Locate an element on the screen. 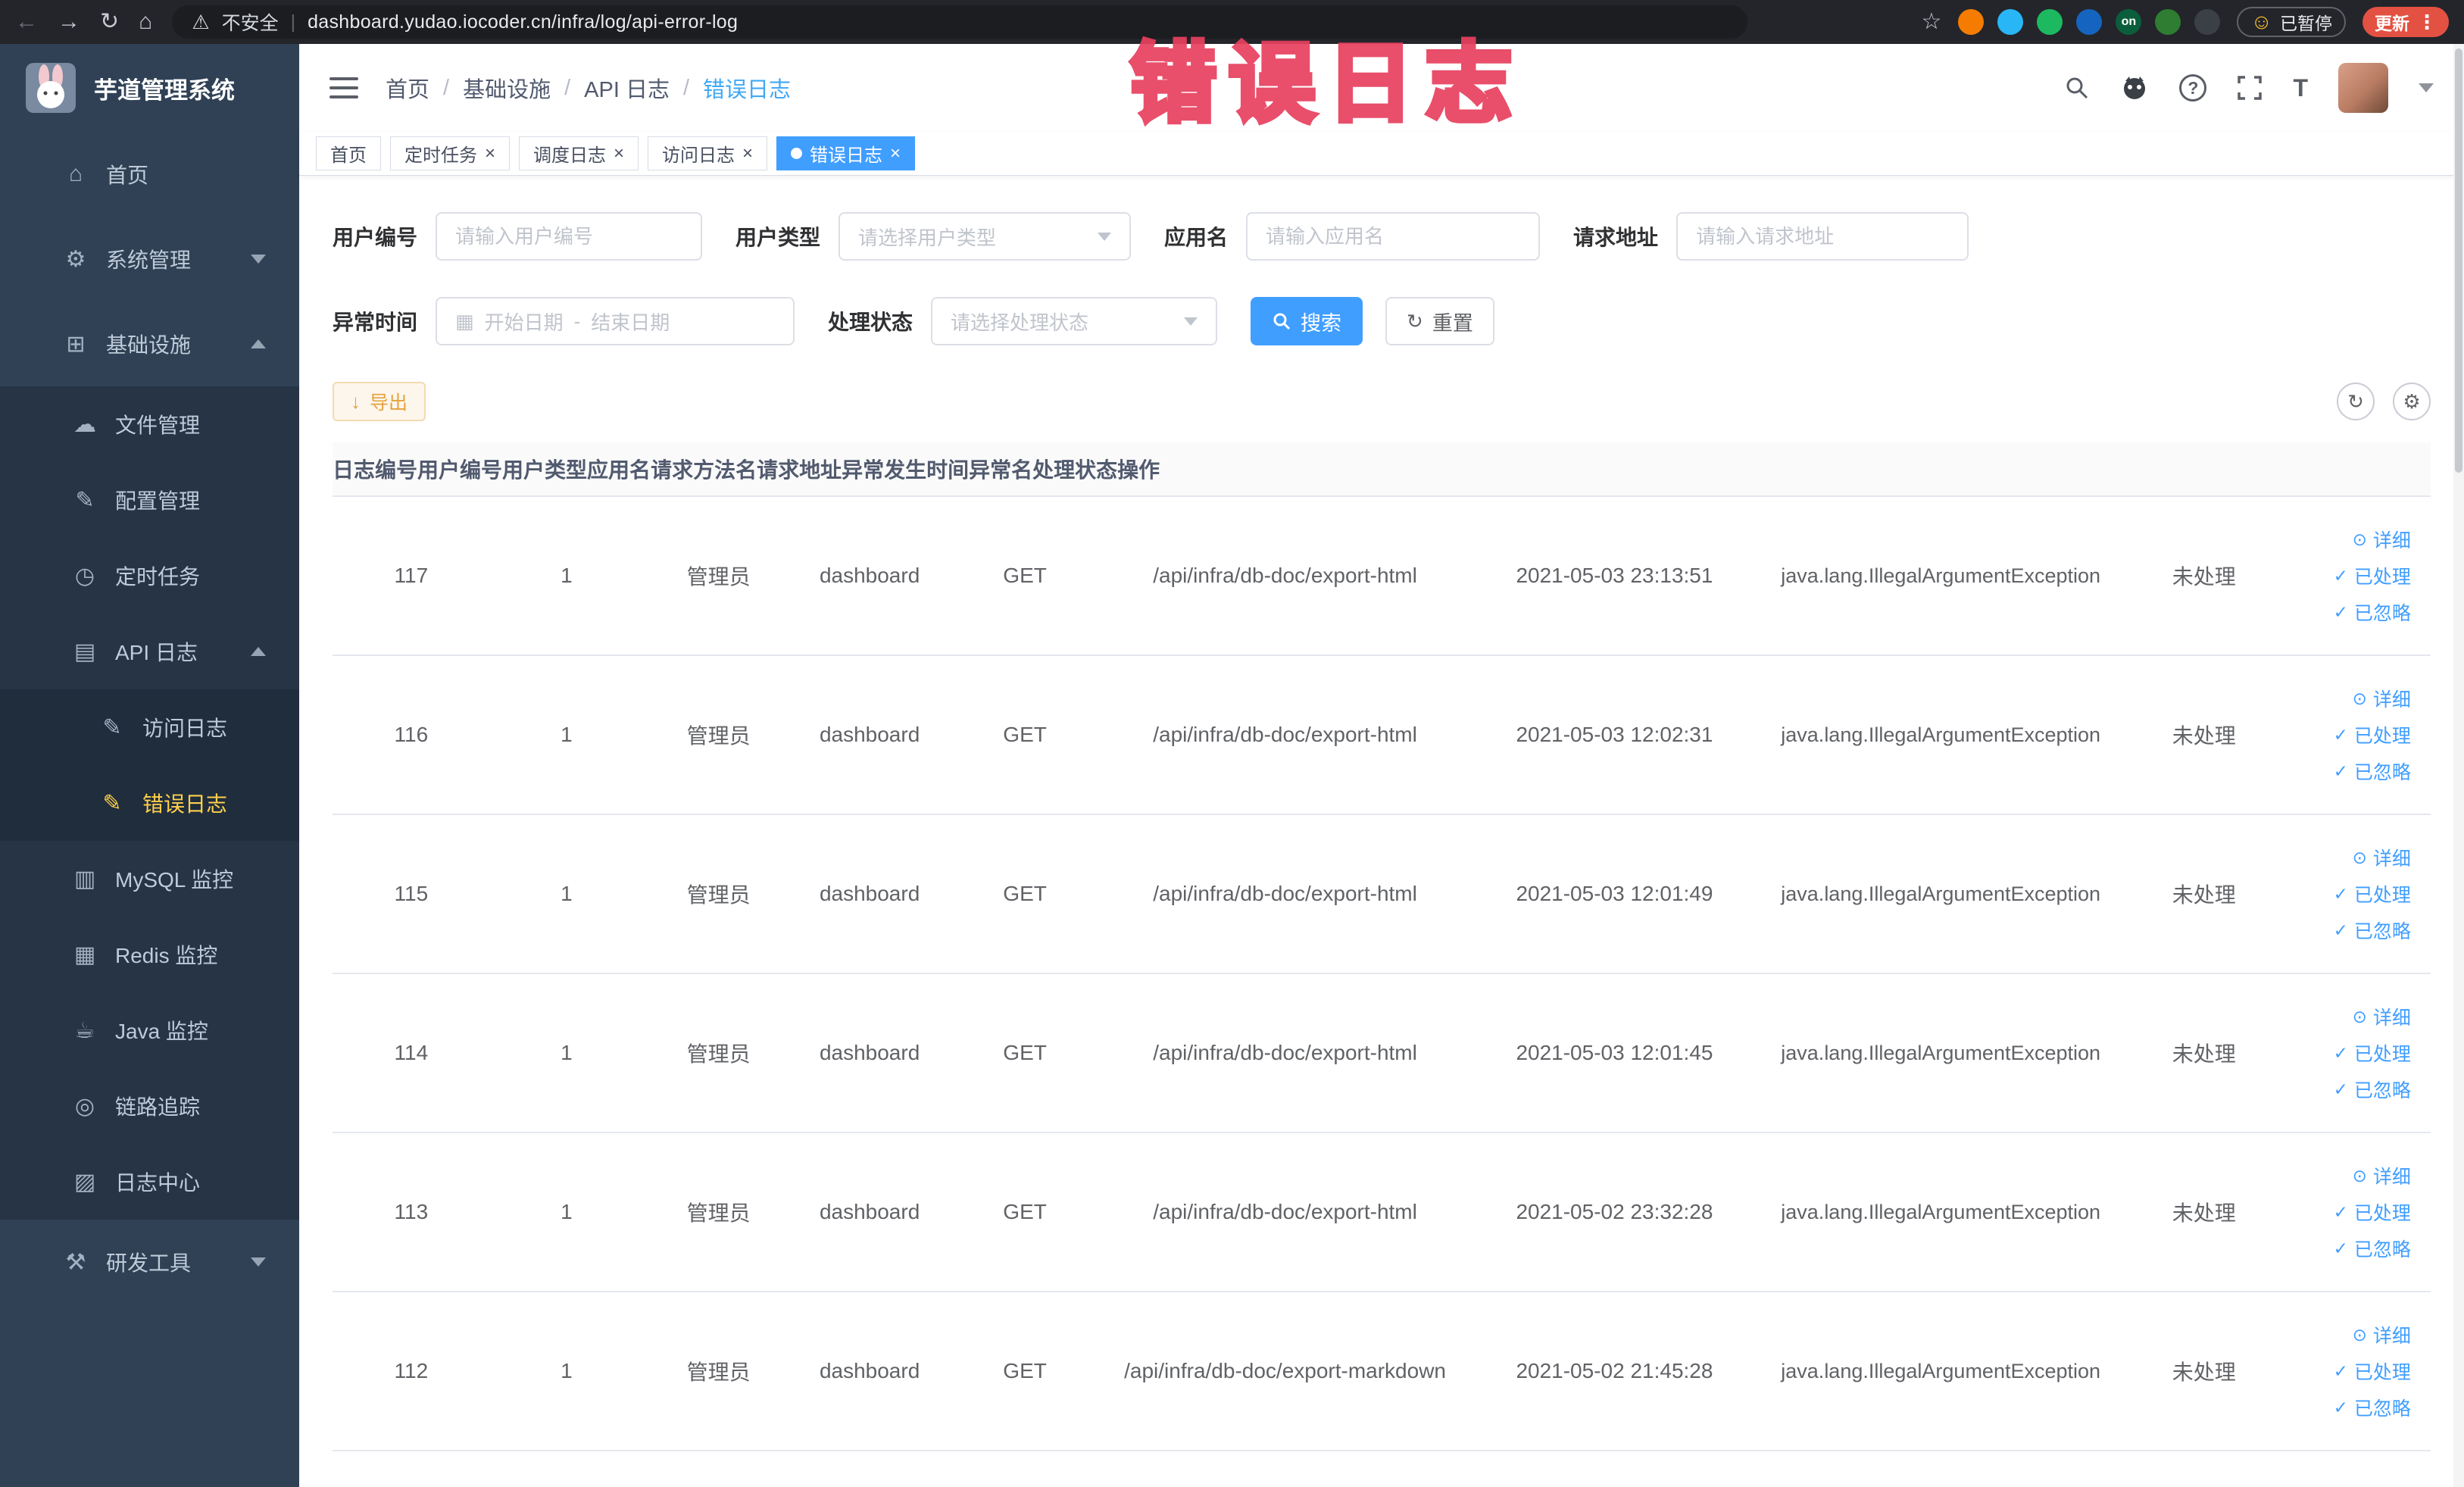  chevron-down-icon is located at coordinates (2426, 87).